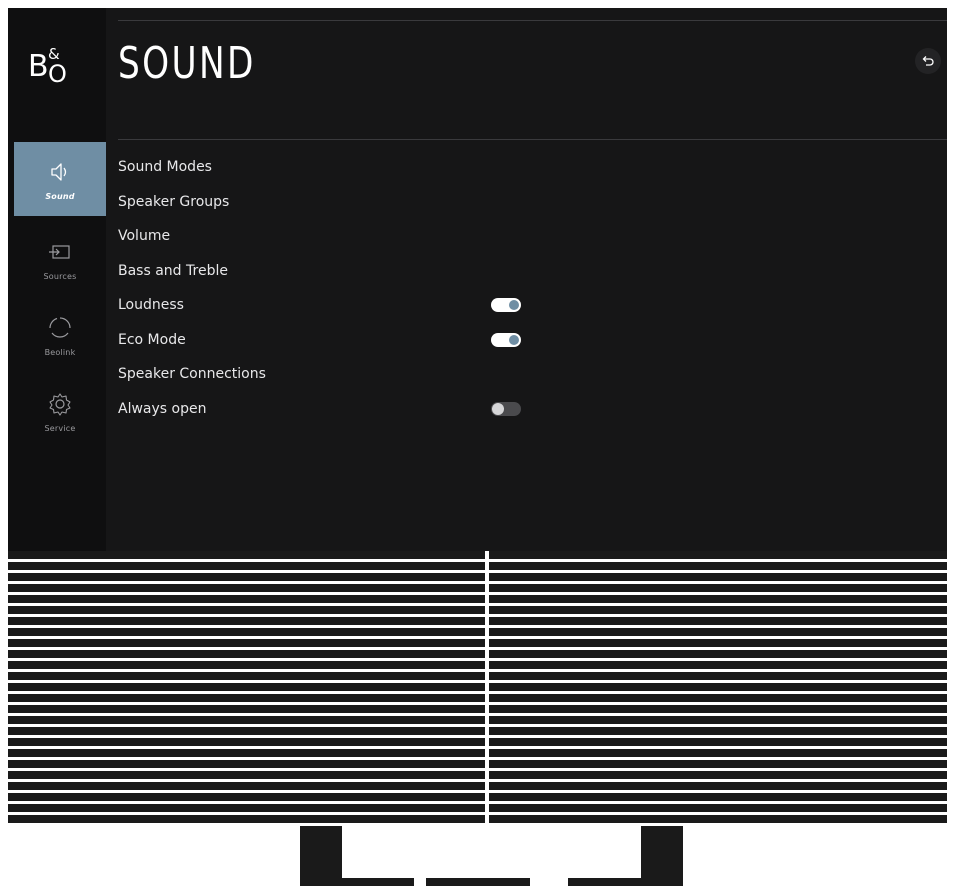 Image resolution: width=955 pixels, height=886 pixels. I want to click on header-divider, so click(532, 20).